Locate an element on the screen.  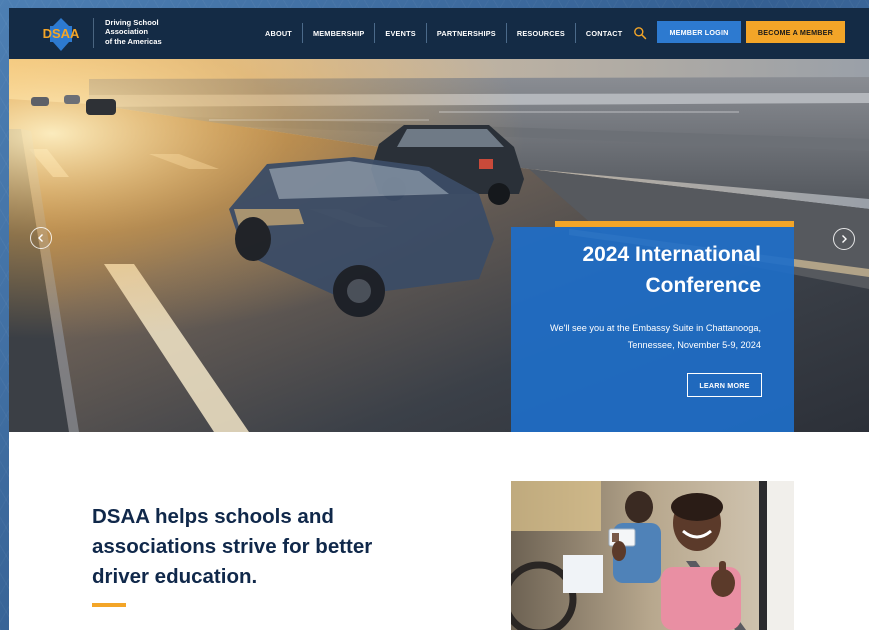
search-icon is located at coordinates (640, 33).